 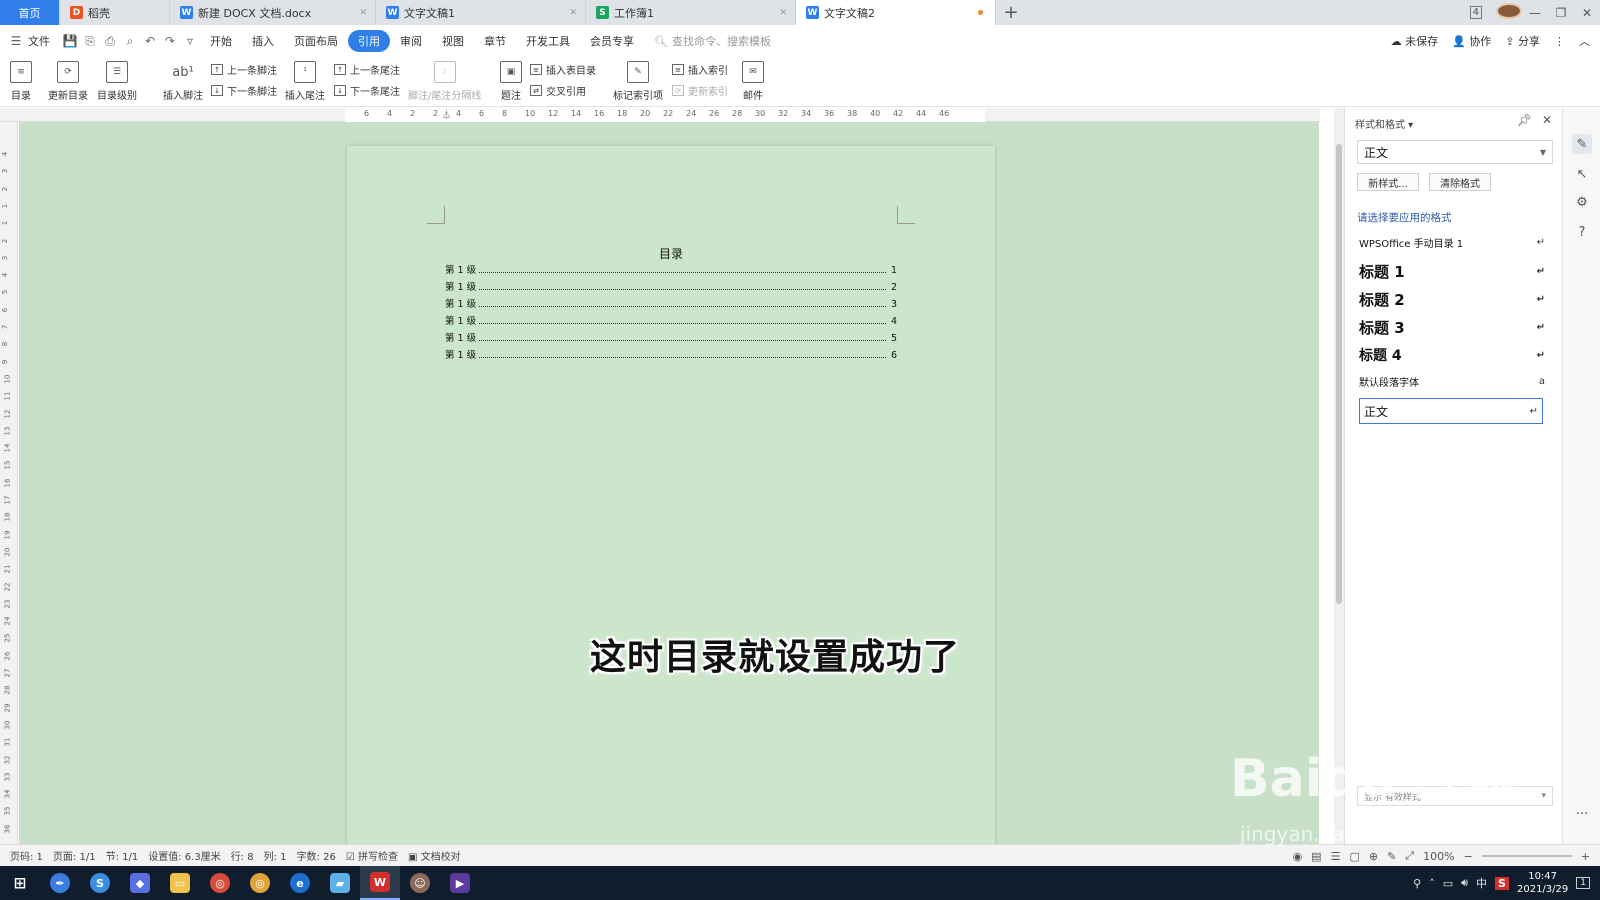 What do you see at coordinates (896, 12) in the screenshot?
I see `tab-doc2: W 文字文稿2` at bounding box center [896, 12].